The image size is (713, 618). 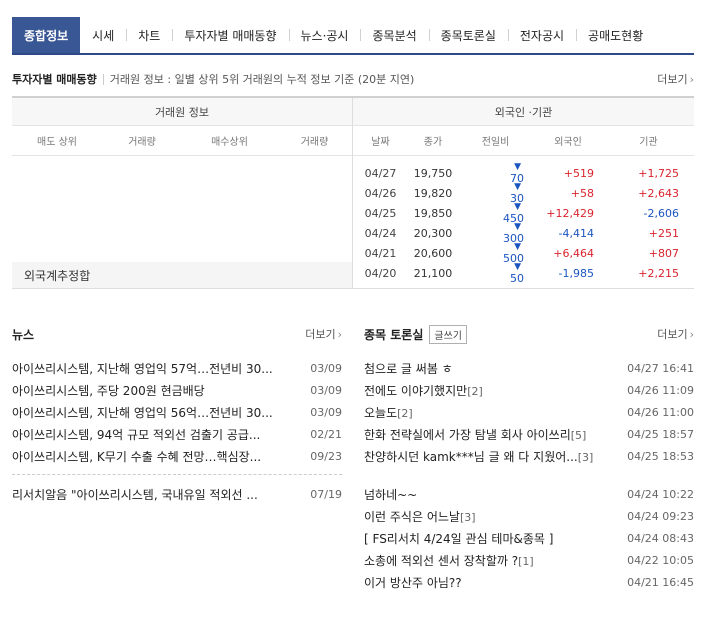 I want to click on tab-overview: 종합정보, so click(x=46, y=35).